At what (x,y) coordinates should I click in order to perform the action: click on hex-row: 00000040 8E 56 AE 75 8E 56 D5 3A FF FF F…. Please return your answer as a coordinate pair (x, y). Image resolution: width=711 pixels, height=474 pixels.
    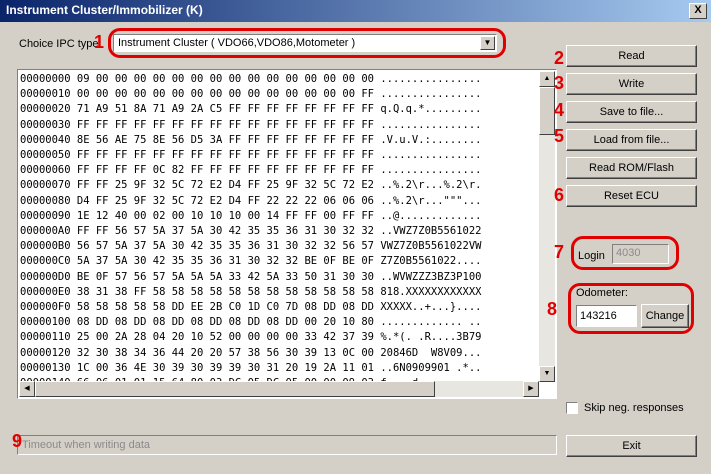
    Looking at the image, I should click on (251, 139).